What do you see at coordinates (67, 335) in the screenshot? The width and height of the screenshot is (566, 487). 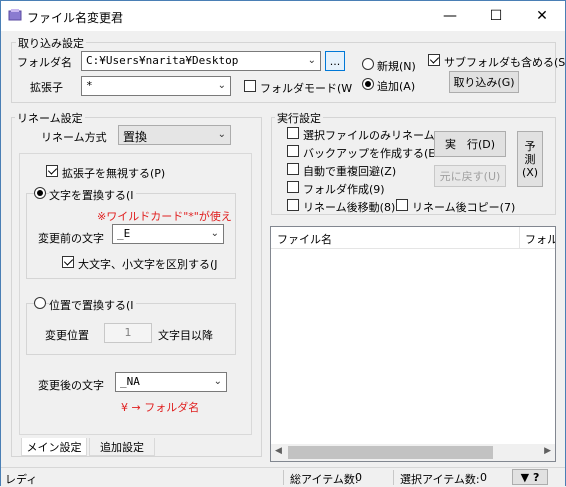 I see `position-label: 変更位置` at bounding box center [67, 335].